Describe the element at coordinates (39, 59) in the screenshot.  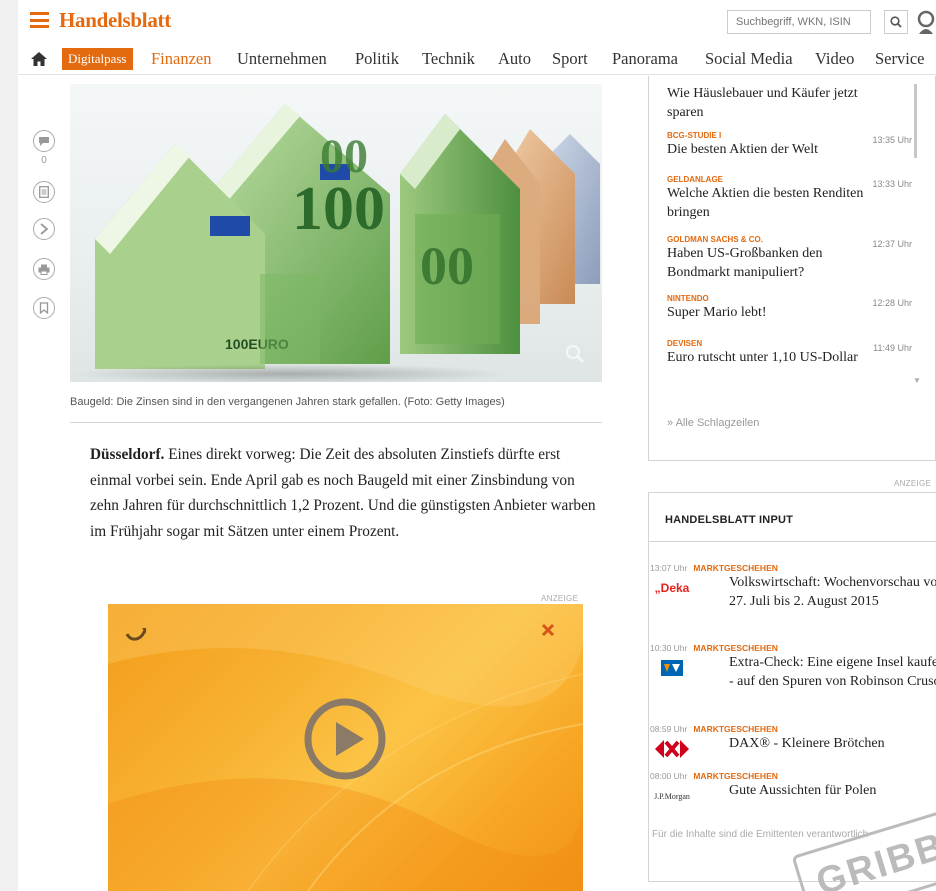
I see `home-icon` at that location.